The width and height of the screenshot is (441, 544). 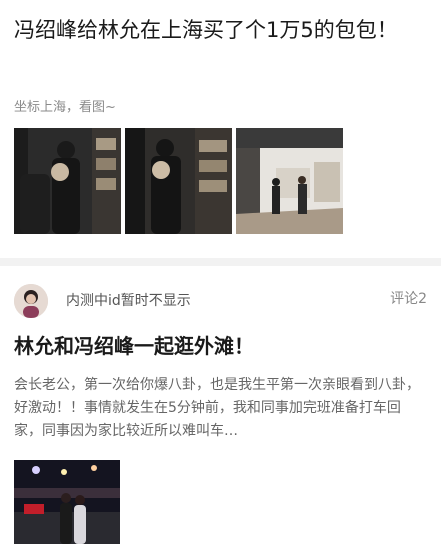 I want to click on section-divider, so click(x=220, y=262).